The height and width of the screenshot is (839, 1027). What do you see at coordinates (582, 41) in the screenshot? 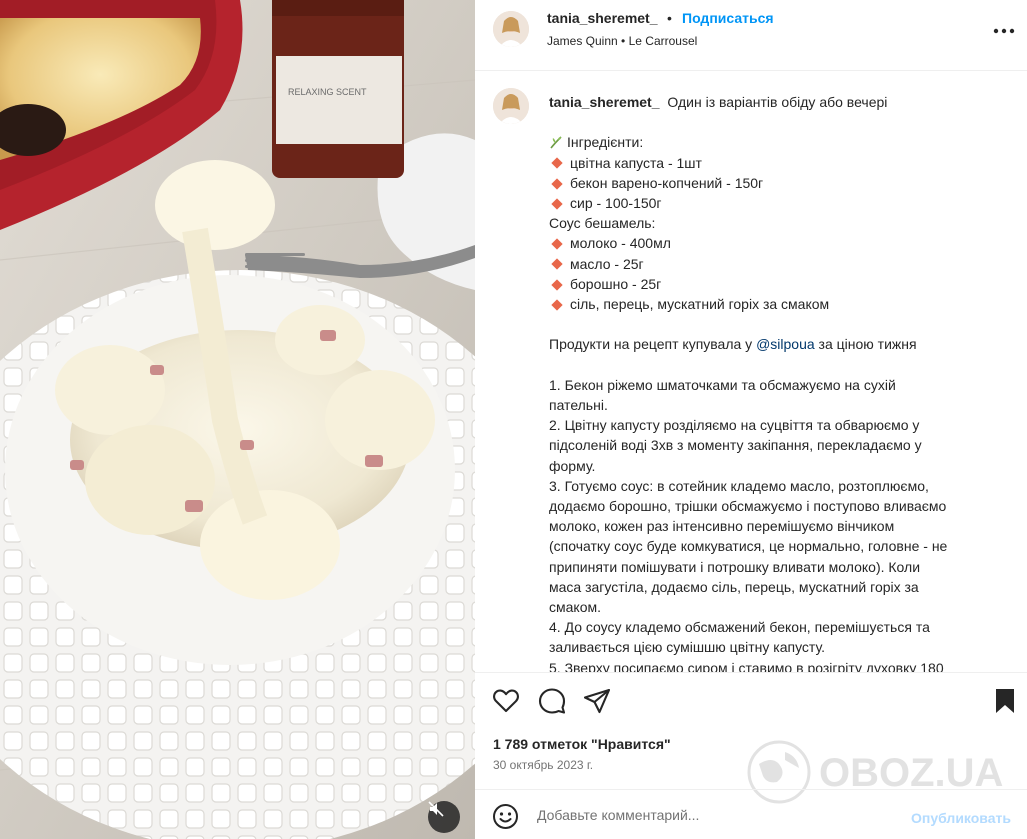
I see `audio-artist: James Quinn` at bounding box center [582, 41].